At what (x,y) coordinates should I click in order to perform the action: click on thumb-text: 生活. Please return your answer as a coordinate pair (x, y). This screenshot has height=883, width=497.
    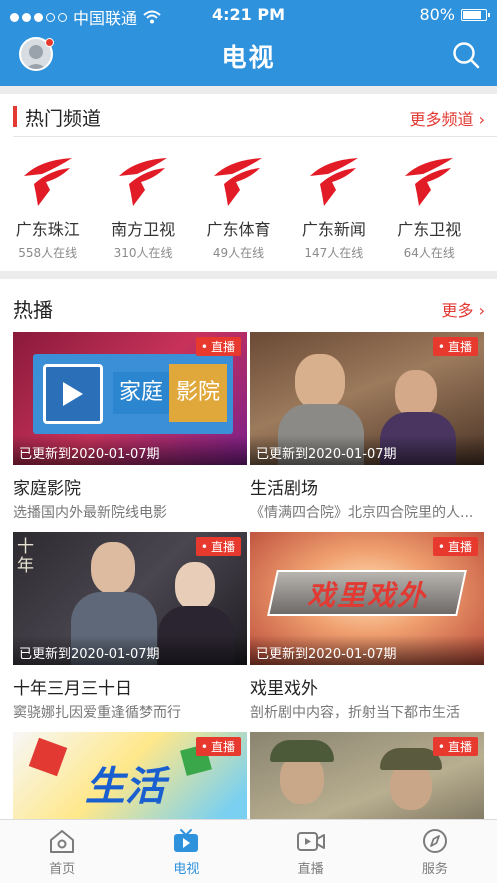
    Looking at the image, I should click on (125, 787).